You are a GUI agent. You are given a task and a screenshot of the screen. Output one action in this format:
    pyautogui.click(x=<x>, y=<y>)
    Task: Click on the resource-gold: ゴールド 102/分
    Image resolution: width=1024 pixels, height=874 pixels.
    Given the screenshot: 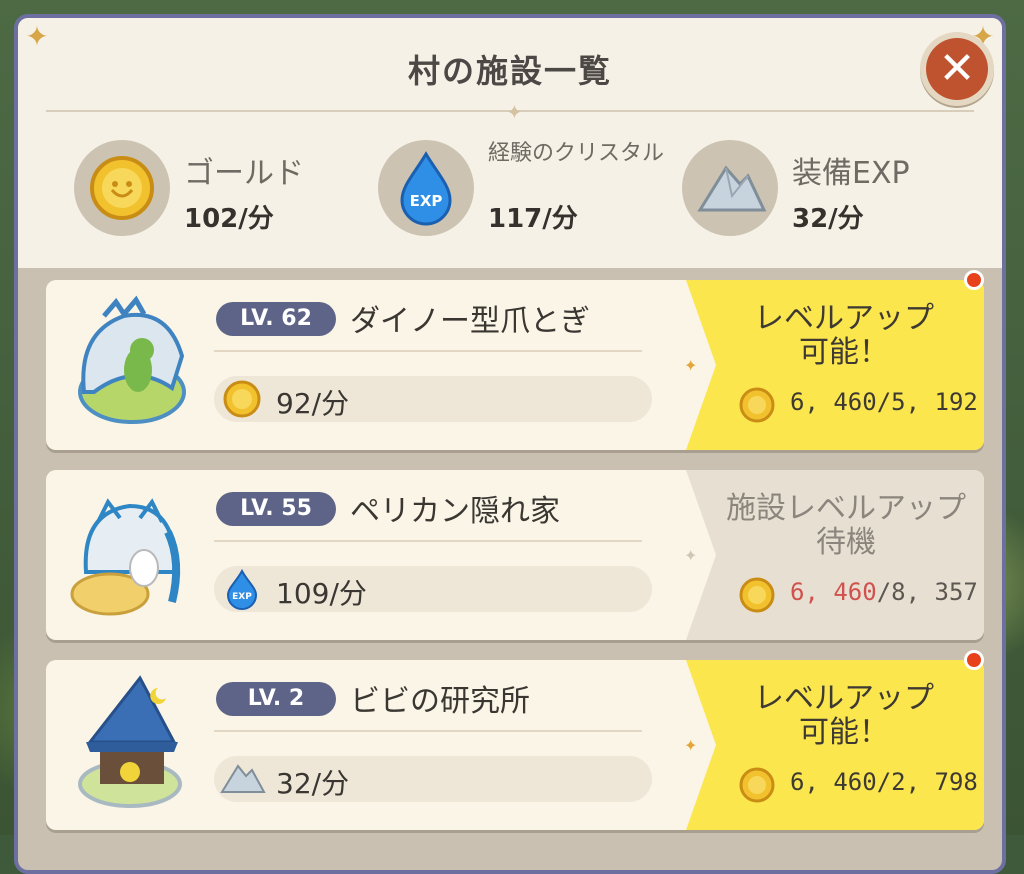 What is the action you would take?
    pyautogui.click(x=219, y=190)
    